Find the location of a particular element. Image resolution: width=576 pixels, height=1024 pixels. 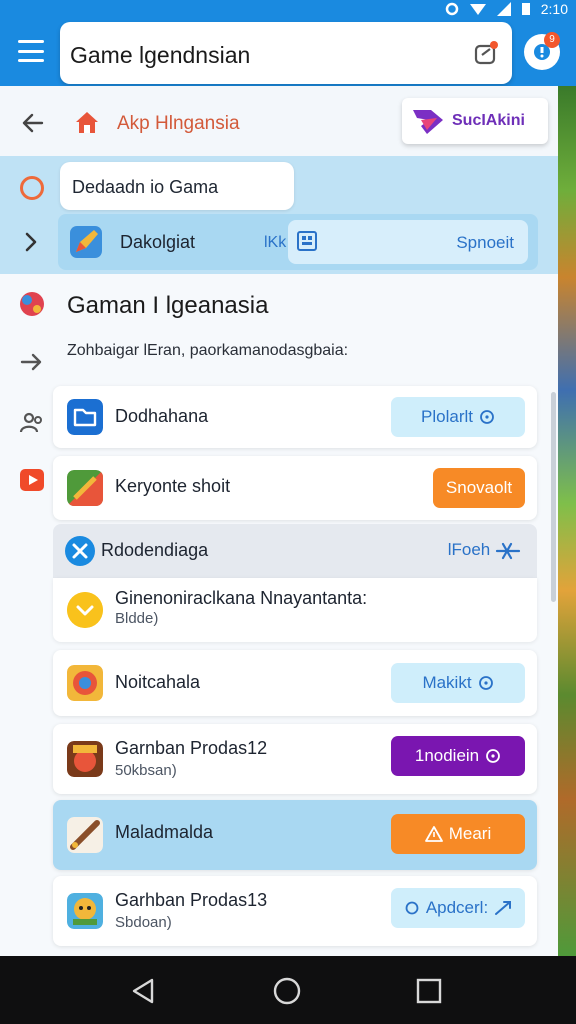

home-icon is located at coordinates (87, 123).